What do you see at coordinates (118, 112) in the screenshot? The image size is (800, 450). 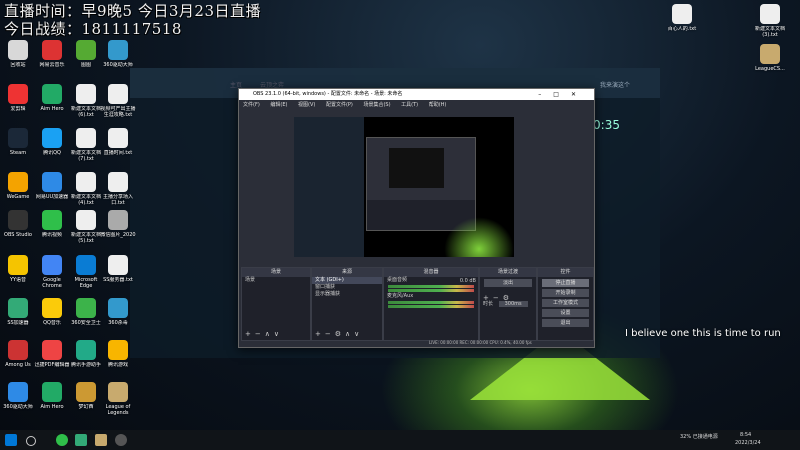 I see `desktop-icon-label: 视频可产出主播生涯攻略.txt` at bounding box center [118, 112].